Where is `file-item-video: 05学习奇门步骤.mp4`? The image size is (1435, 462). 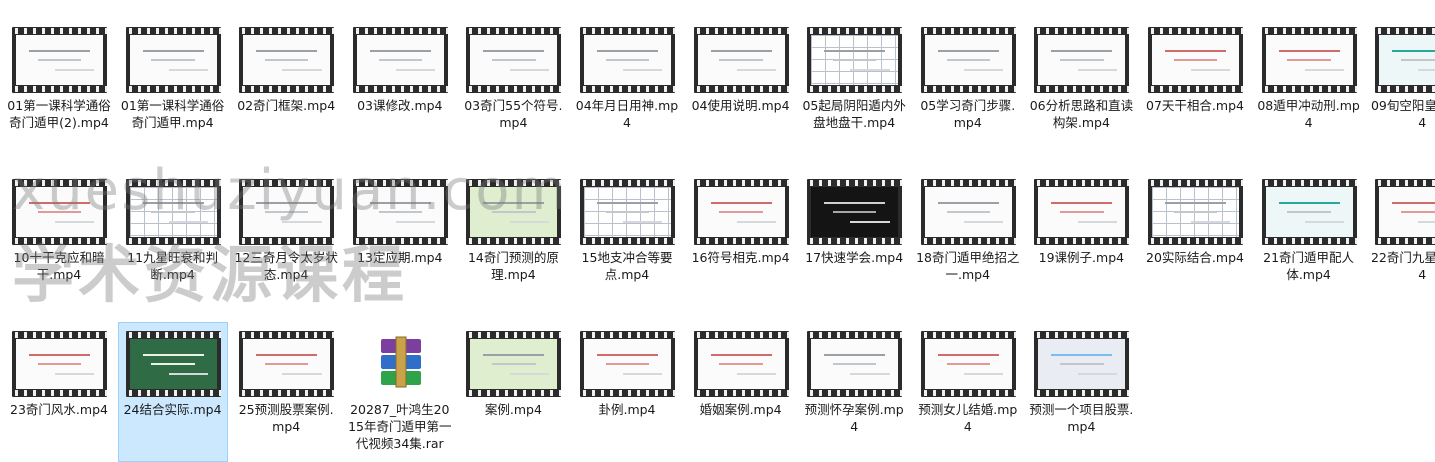
file-item-video: 05学习奇门步骤.mp4 is located at coordinates (968, 88).